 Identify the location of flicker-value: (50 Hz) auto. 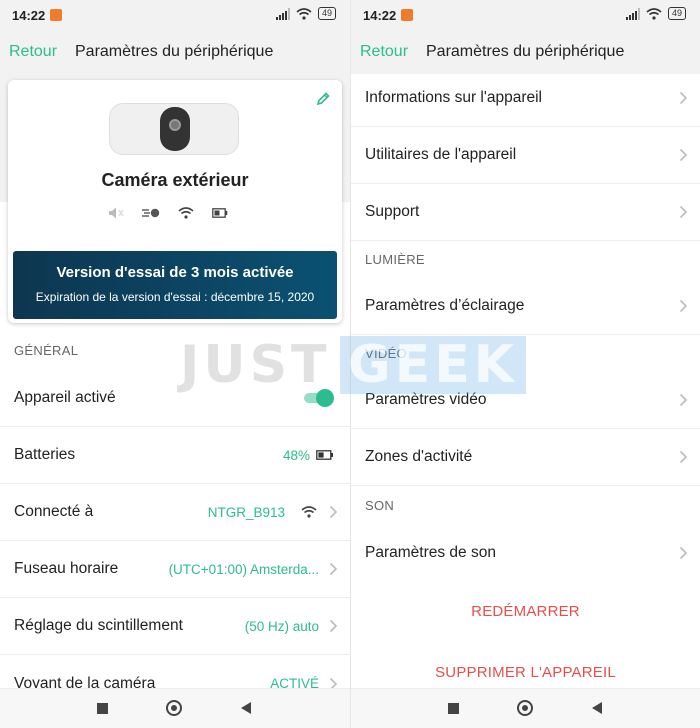
(281, 626).